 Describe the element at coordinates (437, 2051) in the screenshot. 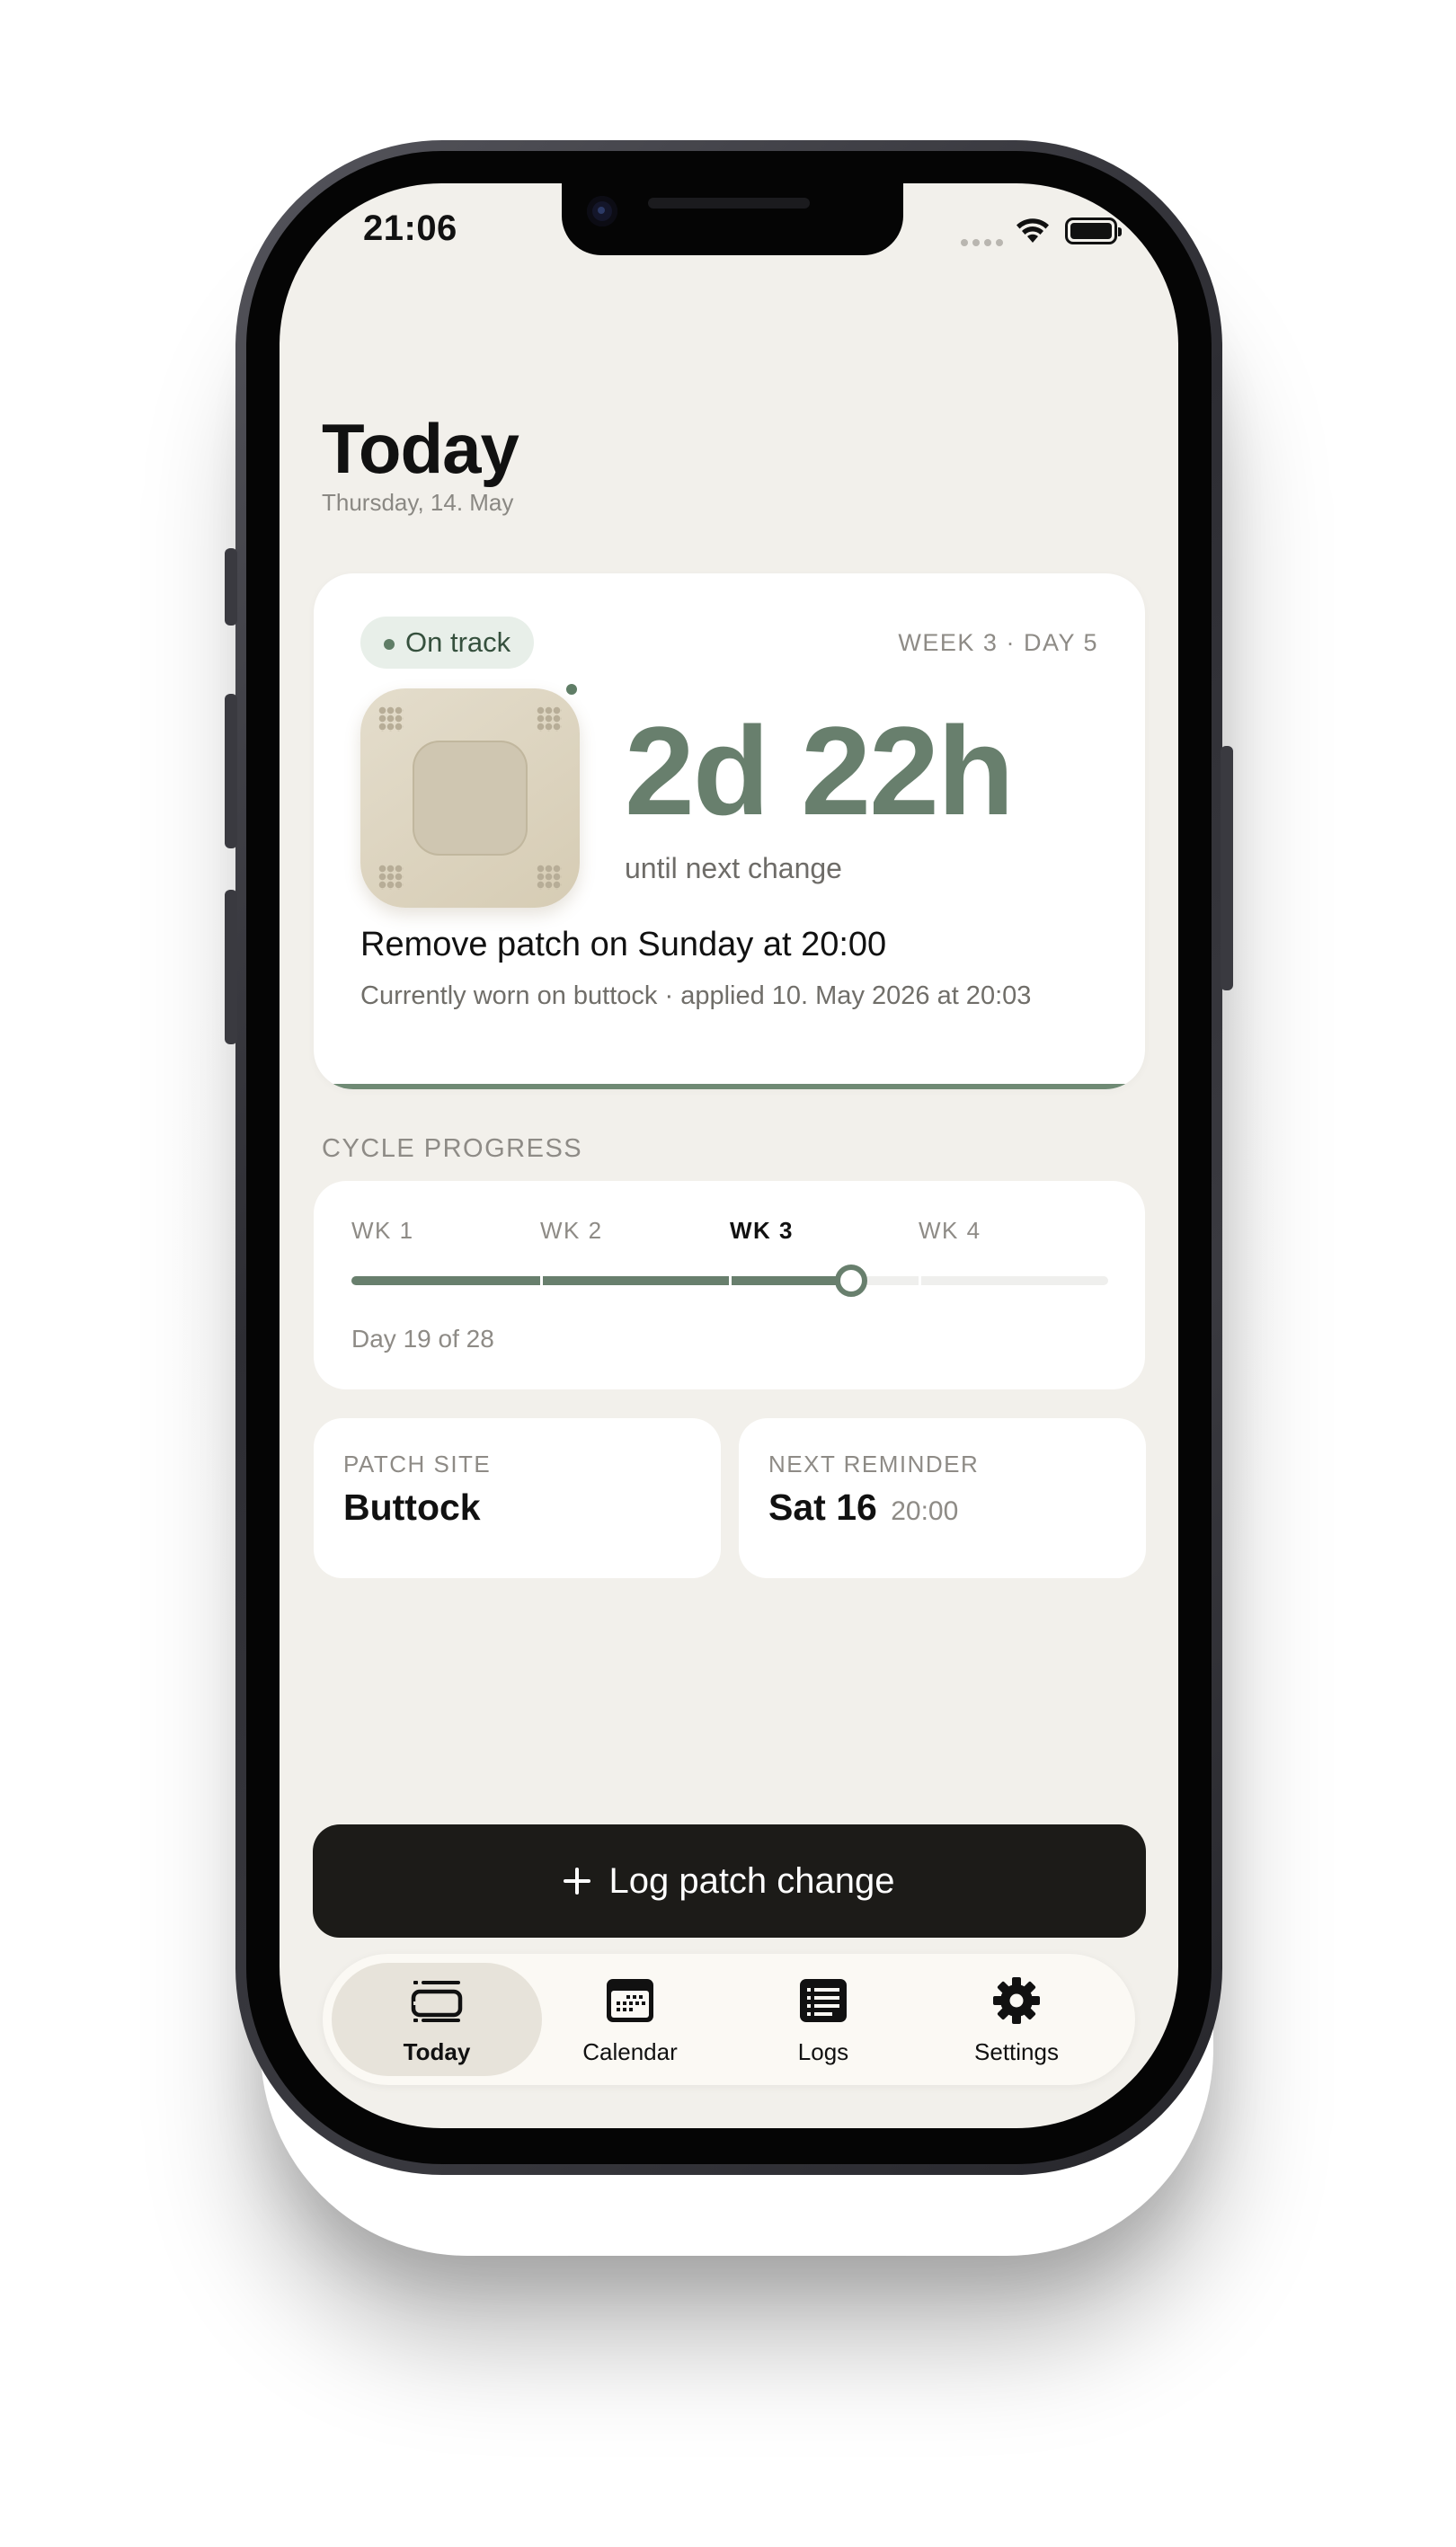

I see `tab-today-label: Today` at that location.